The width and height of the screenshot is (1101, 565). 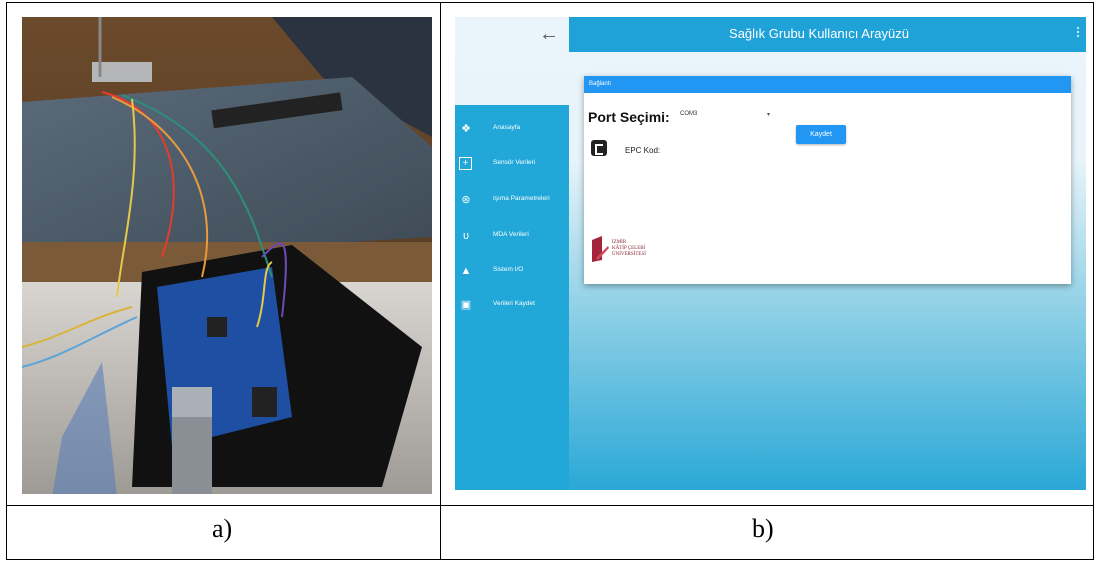 What do you see at coordinates (821, 134) in the screenshot?
I see `save-button: Kaydet` at bounding box center [821, 134].